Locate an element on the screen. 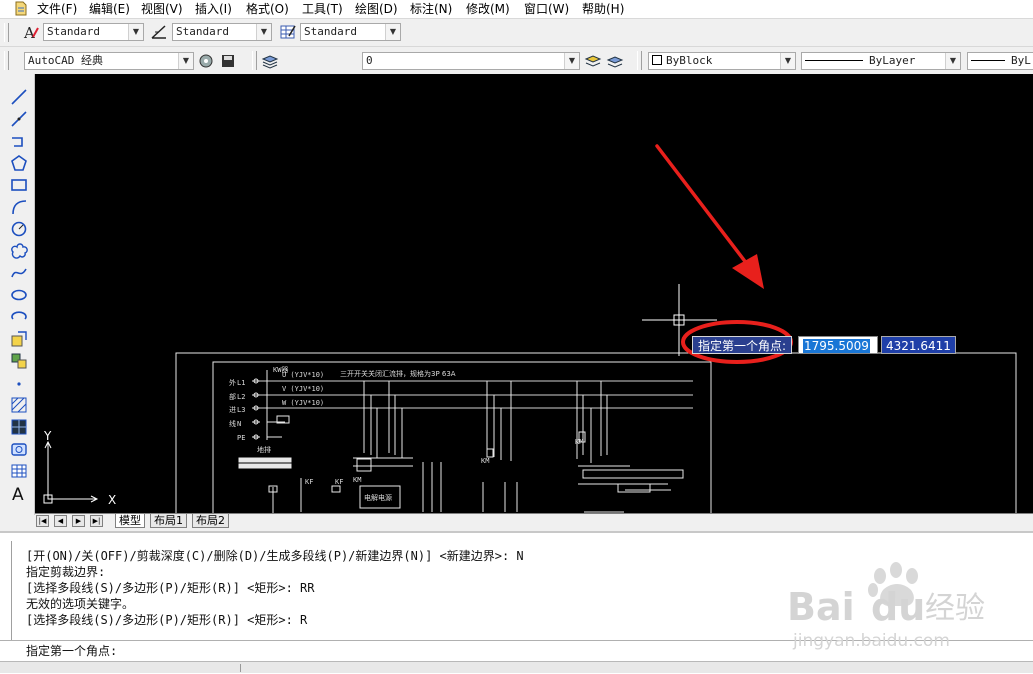 The width and height of the screenshot is (1033, 674). svg-text: 线 is located at coordinates (232, 423).